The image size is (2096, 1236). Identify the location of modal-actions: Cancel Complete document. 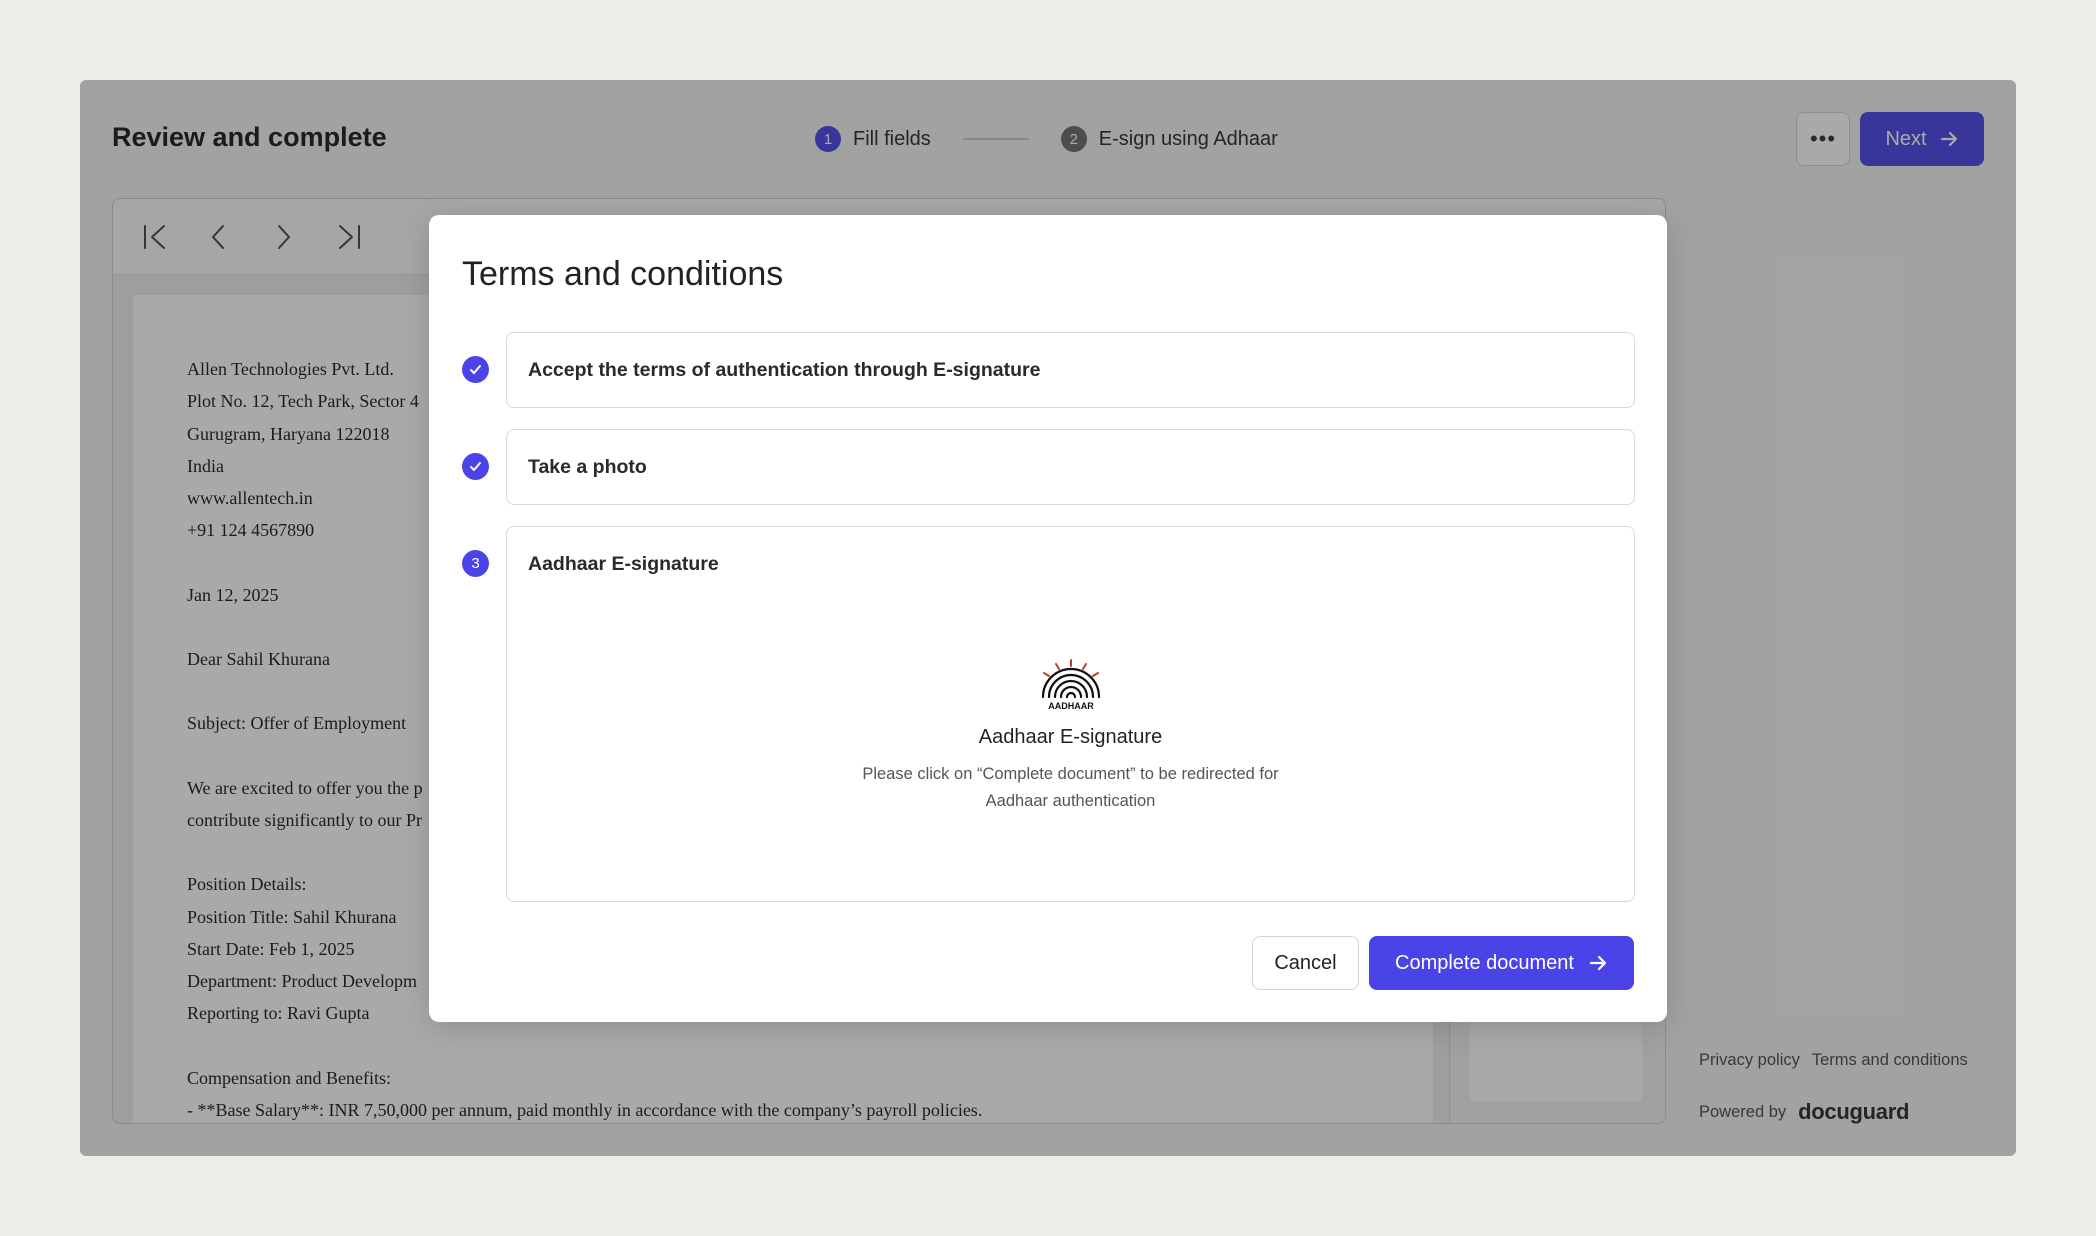
(1443, 963).